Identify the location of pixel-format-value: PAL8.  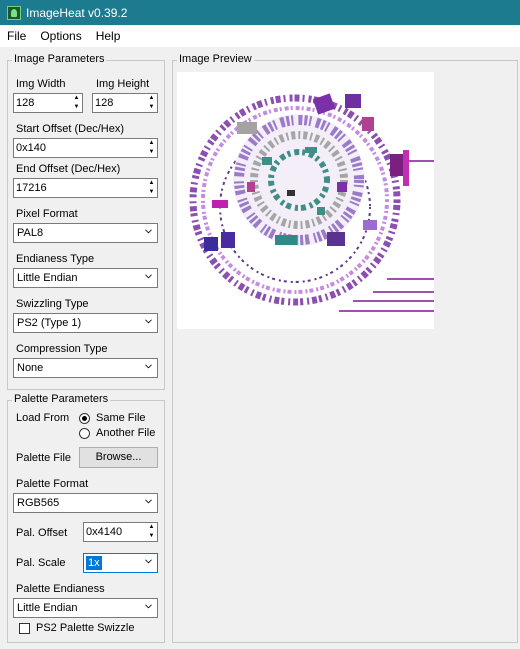
(30, 233).